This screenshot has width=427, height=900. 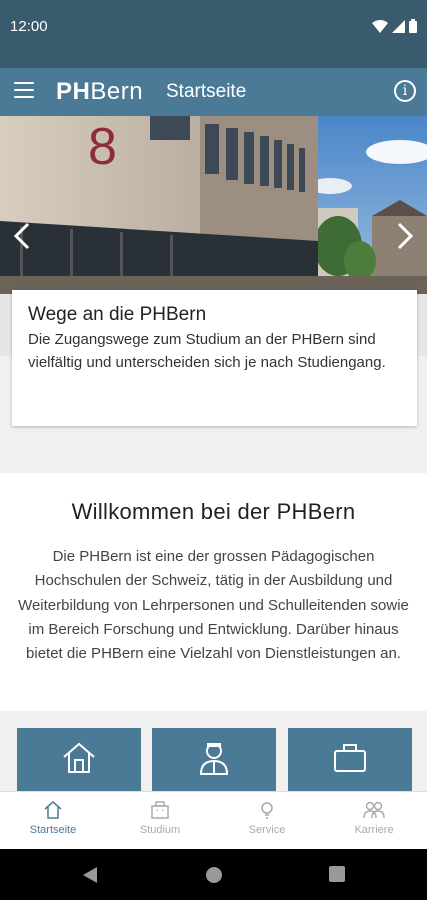 I want to click on signal-icon, so click(x=398, y=26).